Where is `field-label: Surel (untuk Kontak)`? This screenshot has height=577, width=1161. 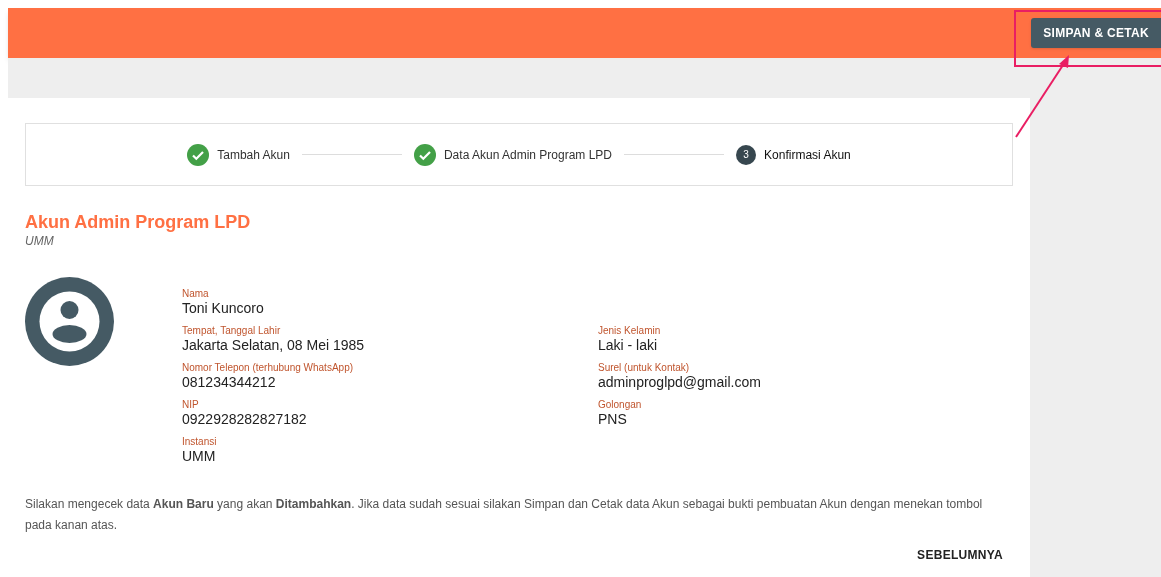 field-label: Surel (untuk Kontak) is located at coordinates (644, 367).